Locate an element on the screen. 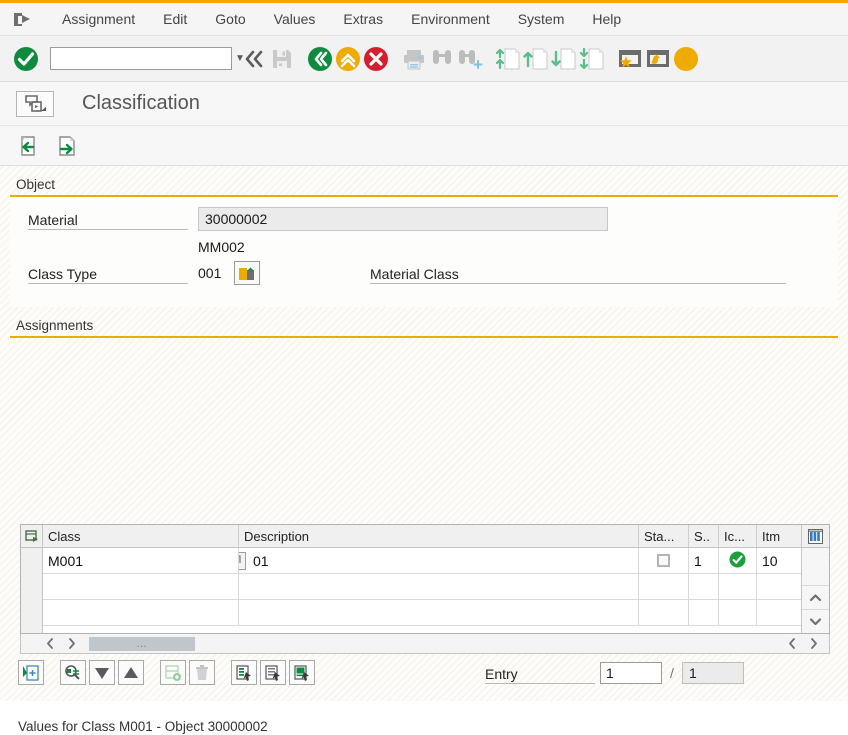 The width and height of the screenshot is (848, 735). assignments-vertical-scrollbar is located at coordinates (815, 579).